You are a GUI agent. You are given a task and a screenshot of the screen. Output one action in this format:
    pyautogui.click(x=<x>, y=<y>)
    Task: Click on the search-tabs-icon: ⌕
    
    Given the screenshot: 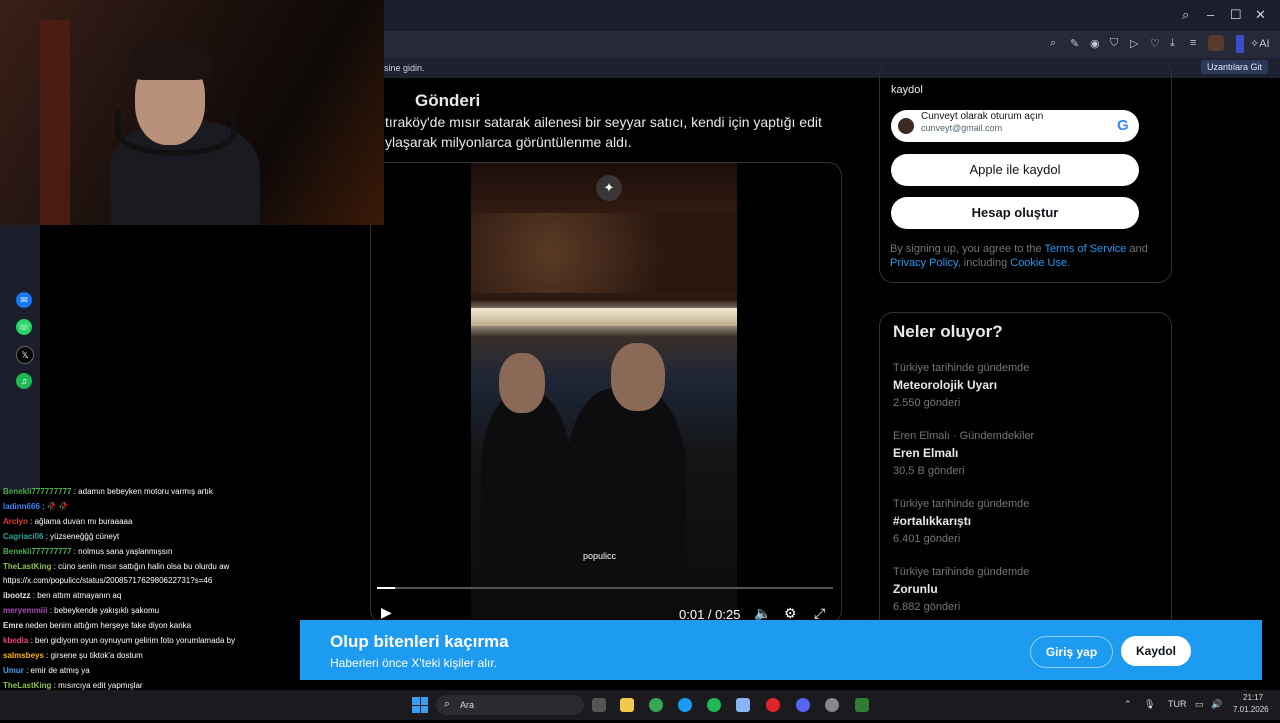 What is the action you would take?
    pyautogui.click(x=1185, y=15)
    